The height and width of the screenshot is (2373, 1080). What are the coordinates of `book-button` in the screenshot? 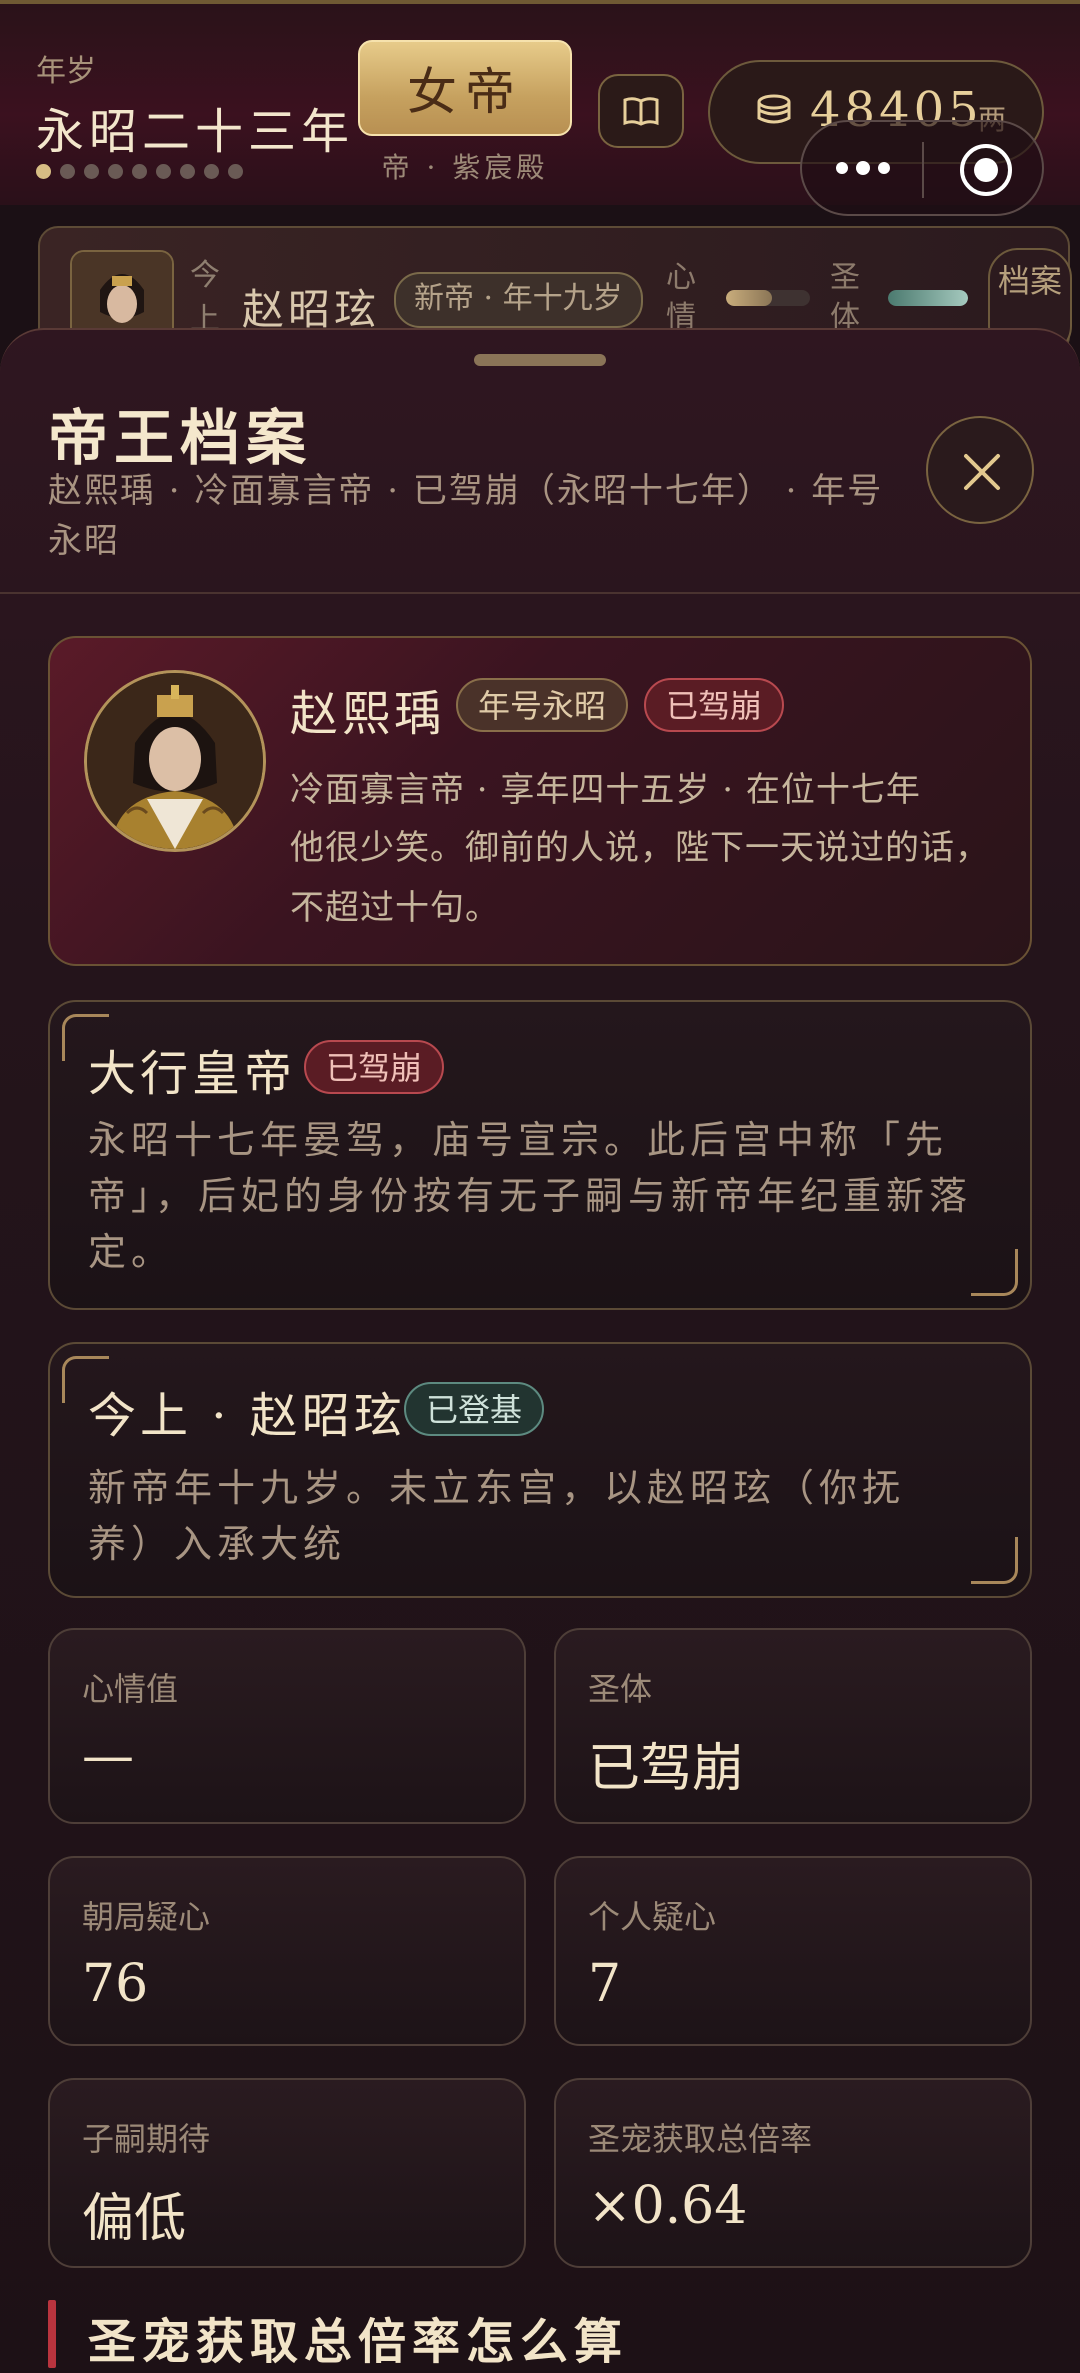 It's located at (641, 111).